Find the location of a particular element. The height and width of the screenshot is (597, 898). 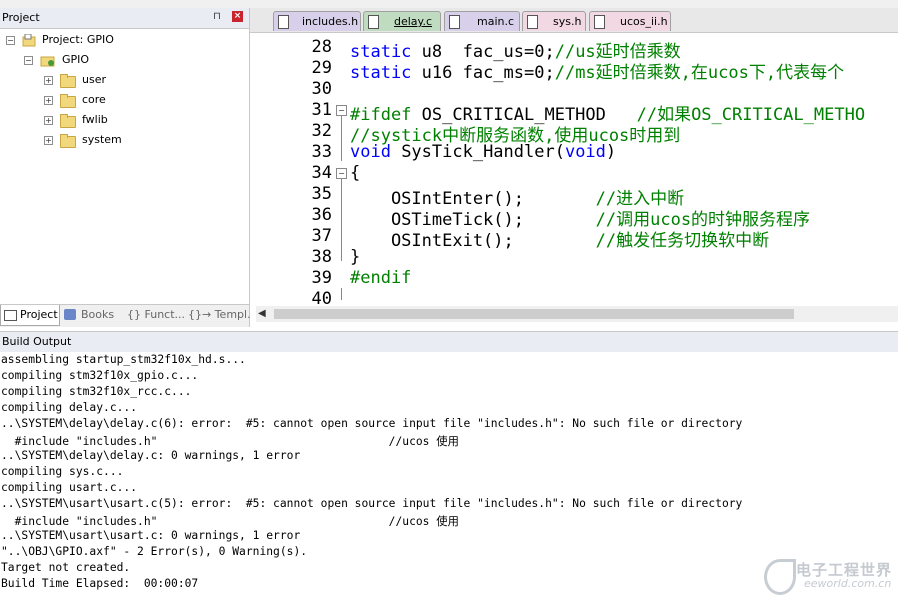

tree-group-label: system is located at coordinates (102, 139).